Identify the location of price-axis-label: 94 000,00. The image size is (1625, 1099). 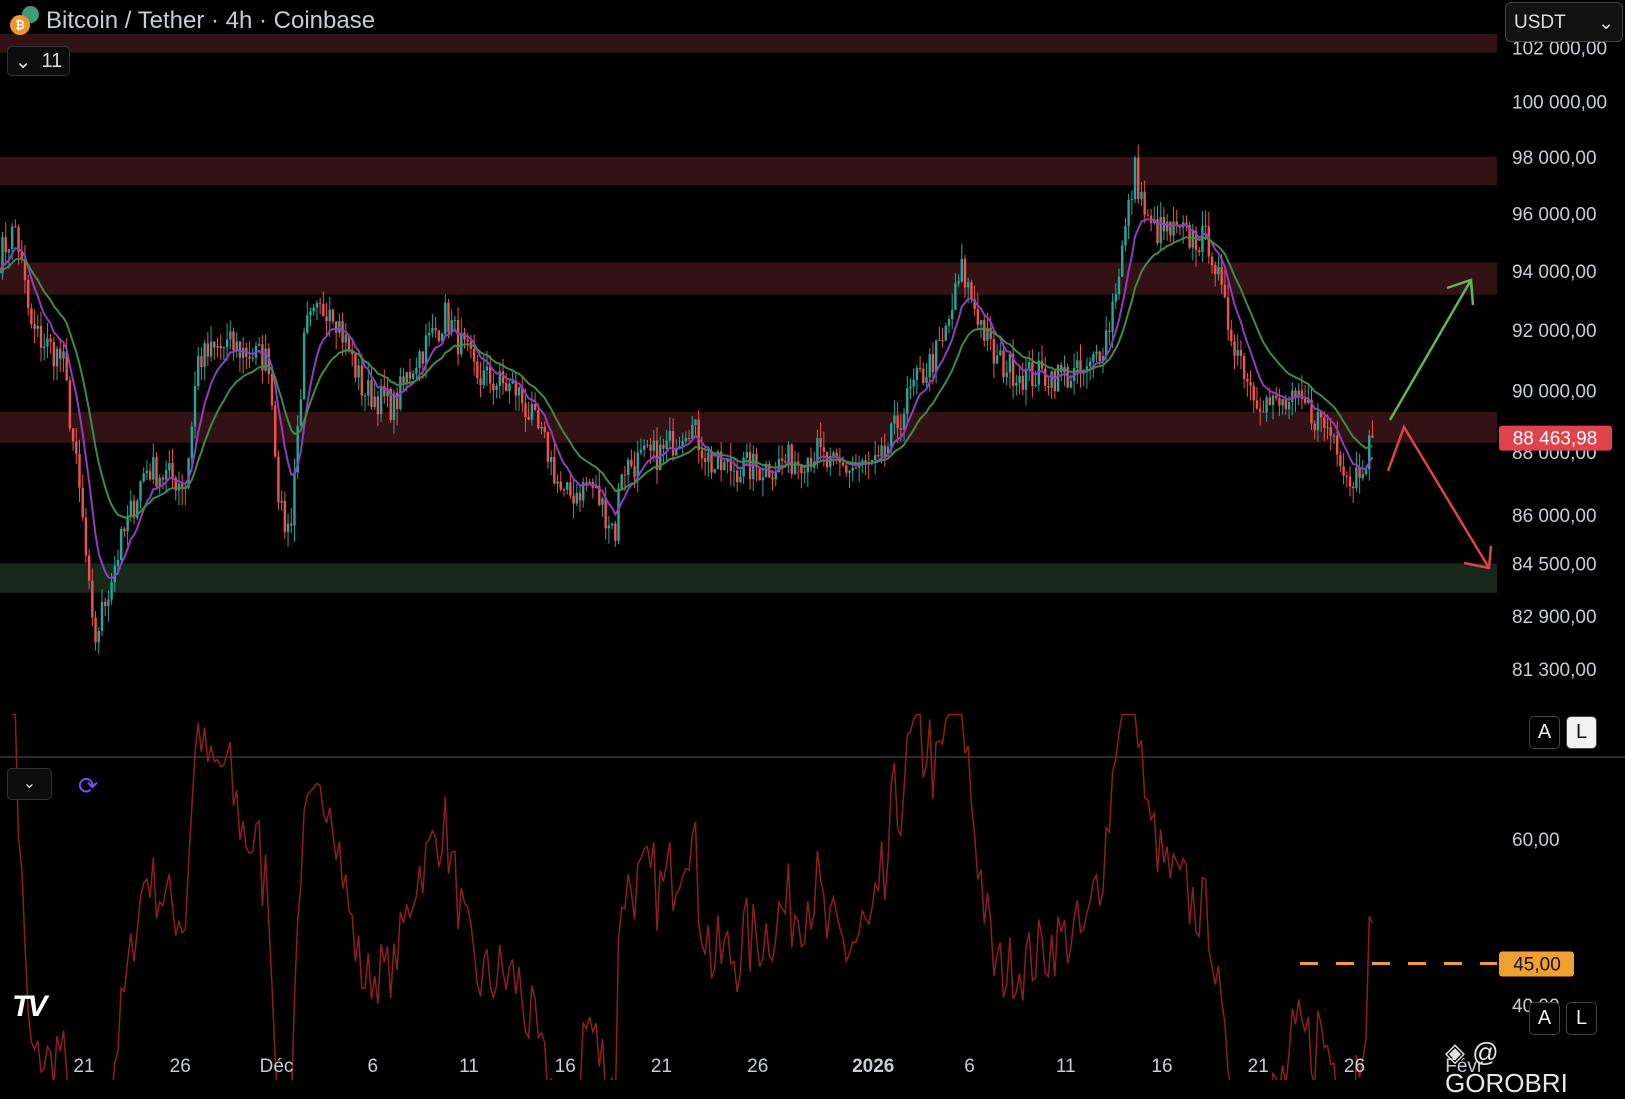
(1554, 272).